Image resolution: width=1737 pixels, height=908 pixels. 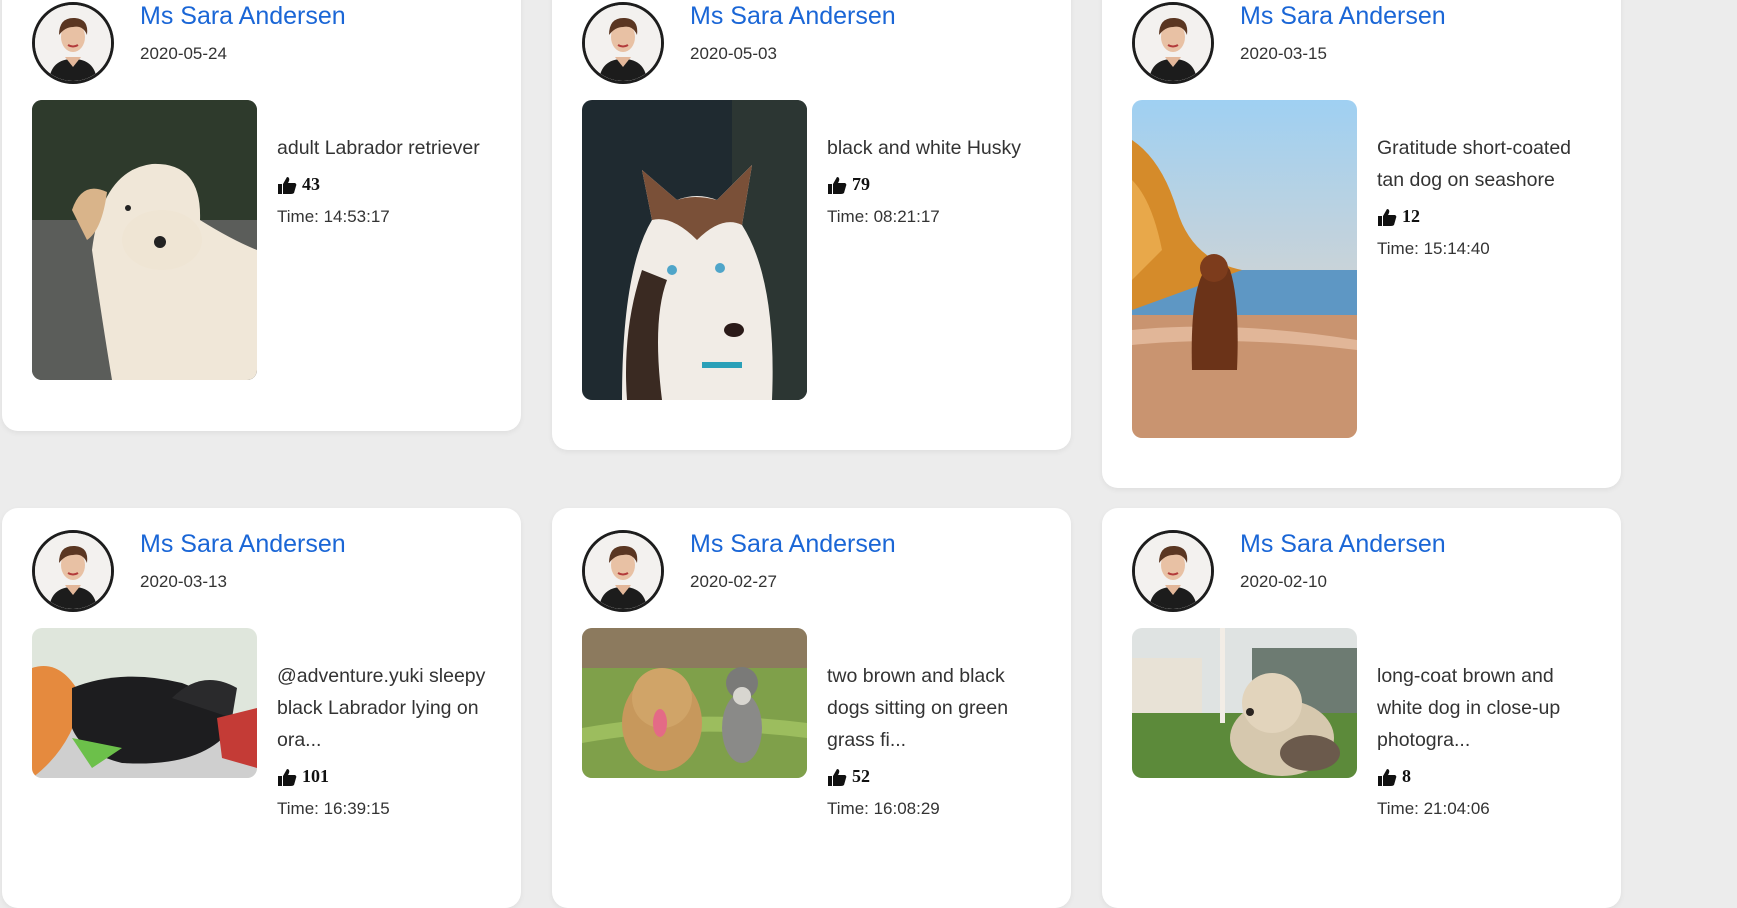 What do you see at coordinates (1433, 808) in the screenshot?
I see `post-time: Time: 21:04:06` at bounding box center [1433, 808].